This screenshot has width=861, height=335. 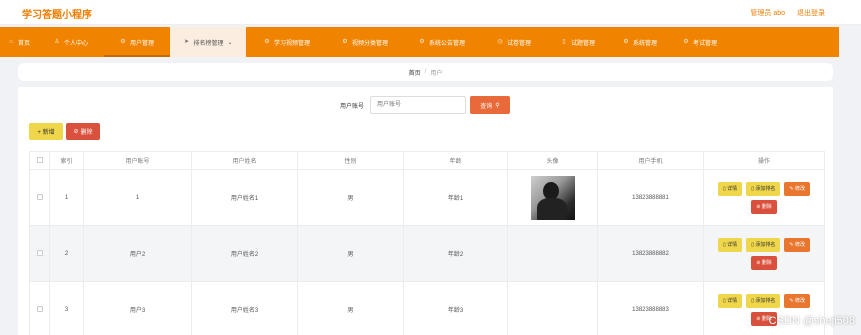 I want to click on search-button: 查询 ⚲, so click(x=490, y=105).